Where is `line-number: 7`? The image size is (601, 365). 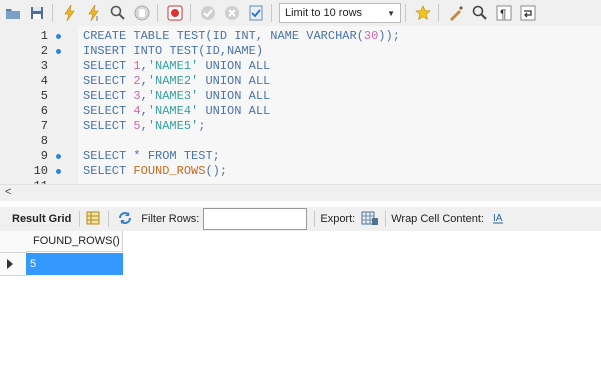
line-number: 7 is located at coordinates (44, 126).